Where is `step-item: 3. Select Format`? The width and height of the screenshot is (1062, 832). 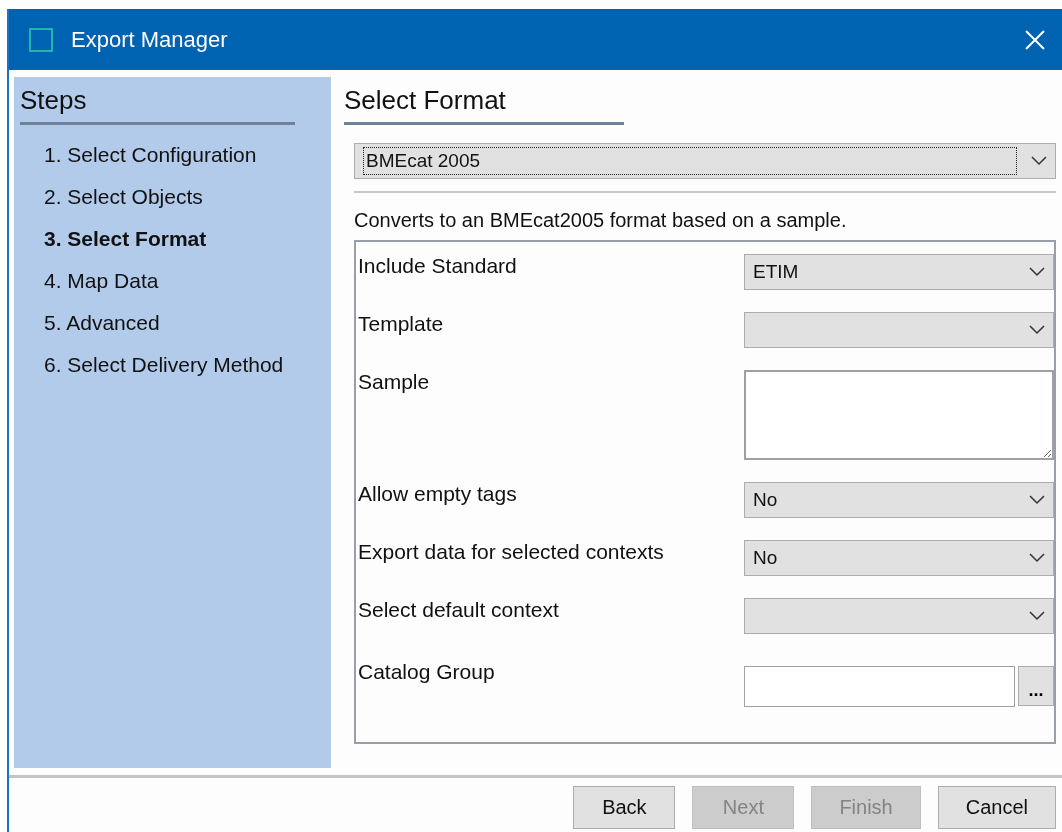 step-item: 3. Select Format is located at coordinates (125, 239).